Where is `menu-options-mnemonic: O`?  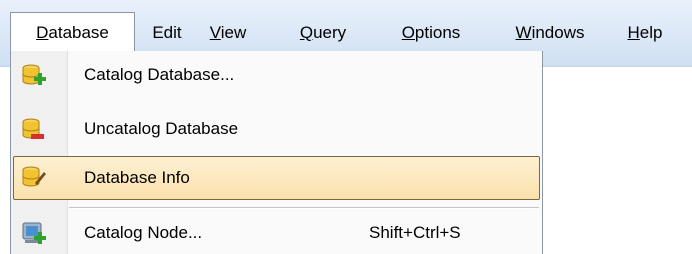
menu-options-mnemonic: O is located at coordinates (408, 32).